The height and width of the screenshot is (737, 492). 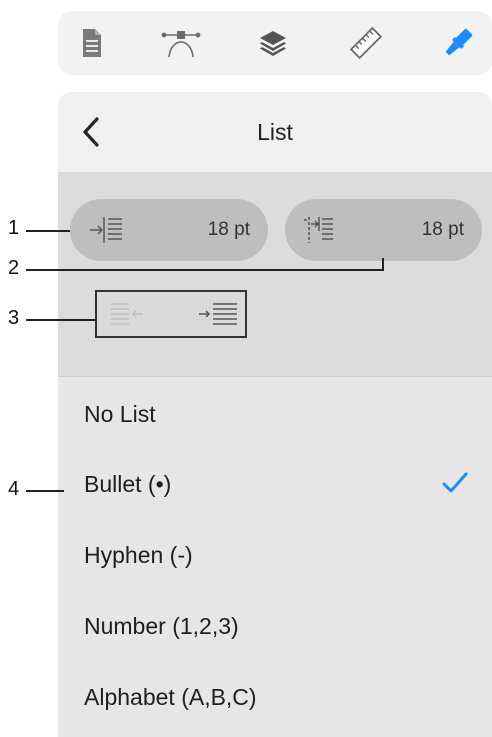 I want to click on list-item-number: Number (1,2,3), so click(x=275, y=626).